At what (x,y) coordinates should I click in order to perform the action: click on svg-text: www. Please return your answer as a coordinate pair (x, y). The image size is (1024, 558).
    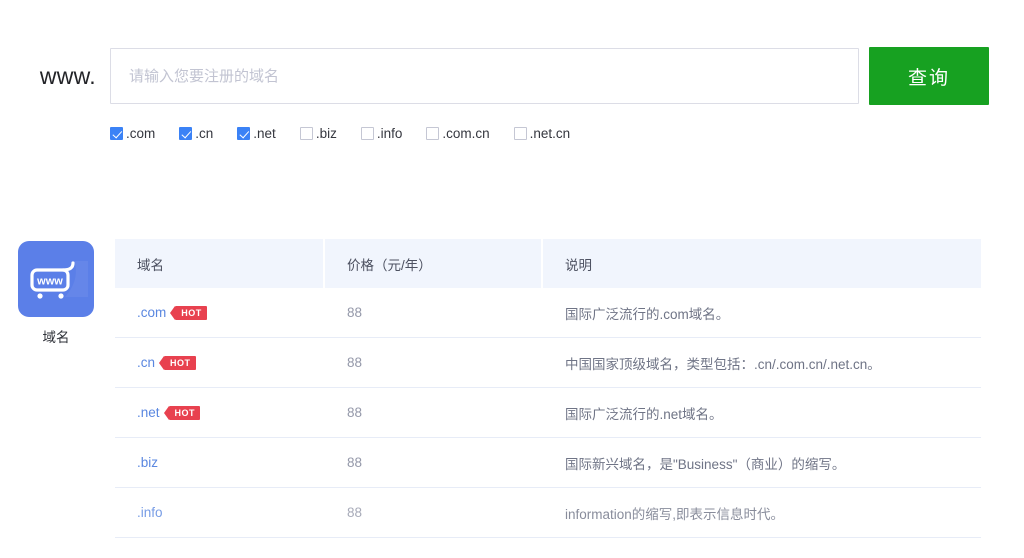
    Looking at the image, I should click on (49, 282).